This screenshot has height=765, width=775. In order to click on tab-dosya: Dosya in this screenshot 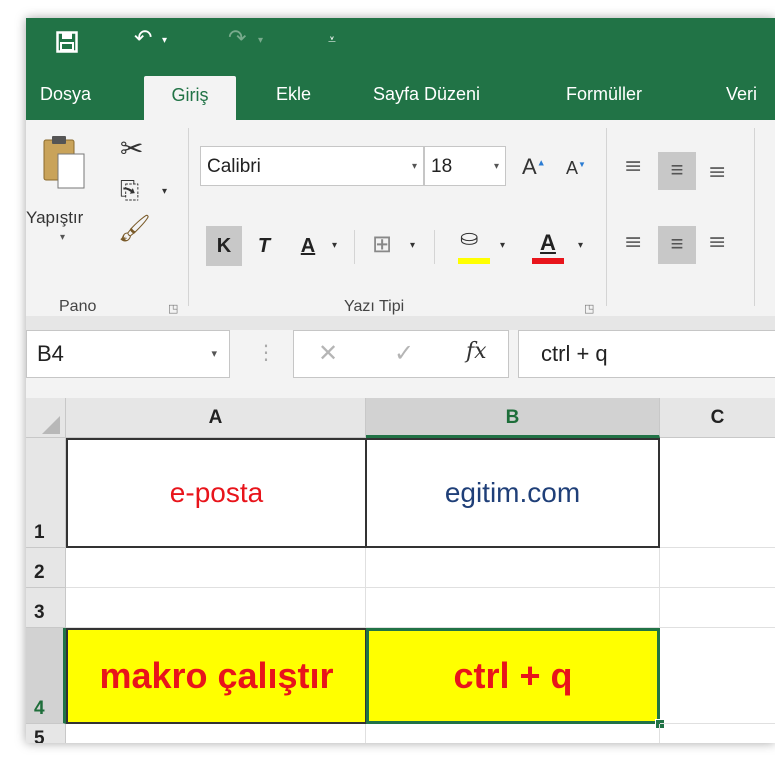, I will do `click(65, 94)`.